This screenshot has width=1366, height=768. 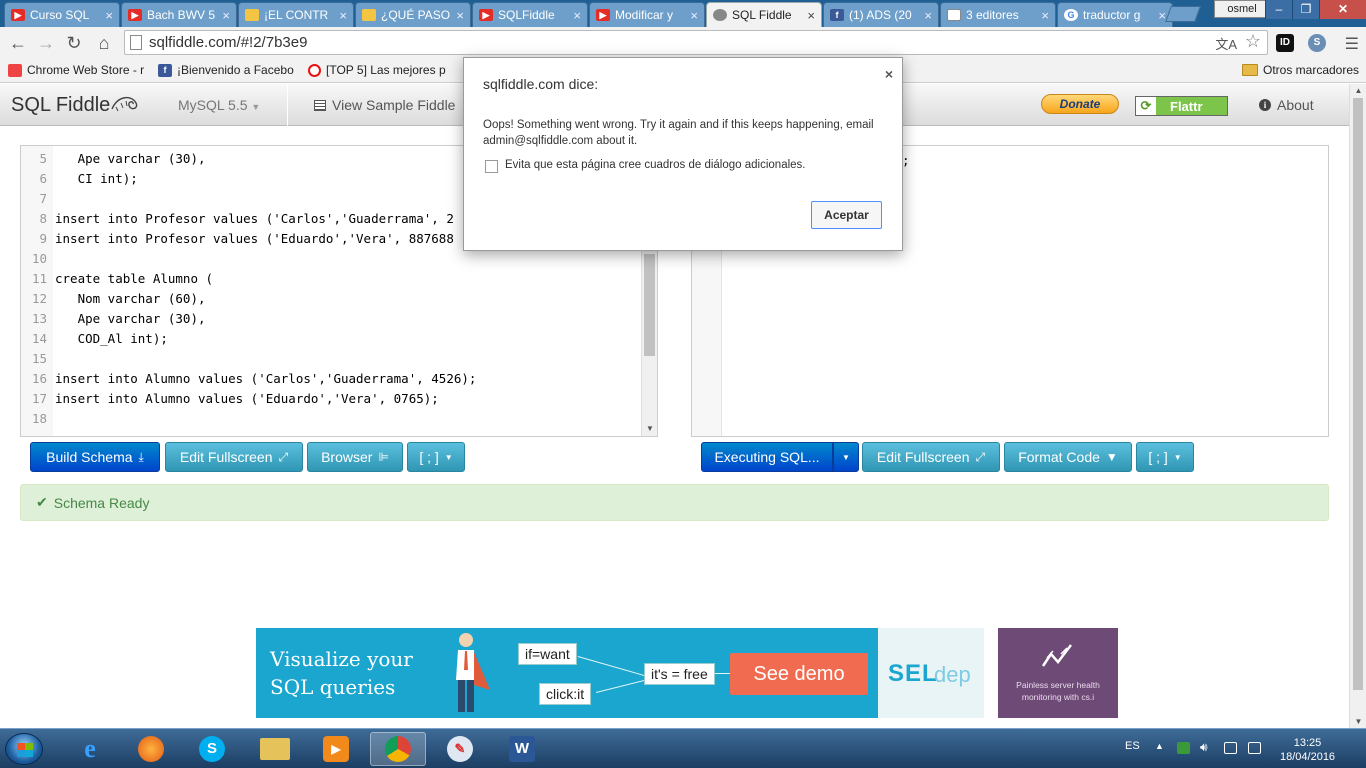 I want to click on other-bookmarks-label: Otros marcadores, so click(x=1311, y=70).